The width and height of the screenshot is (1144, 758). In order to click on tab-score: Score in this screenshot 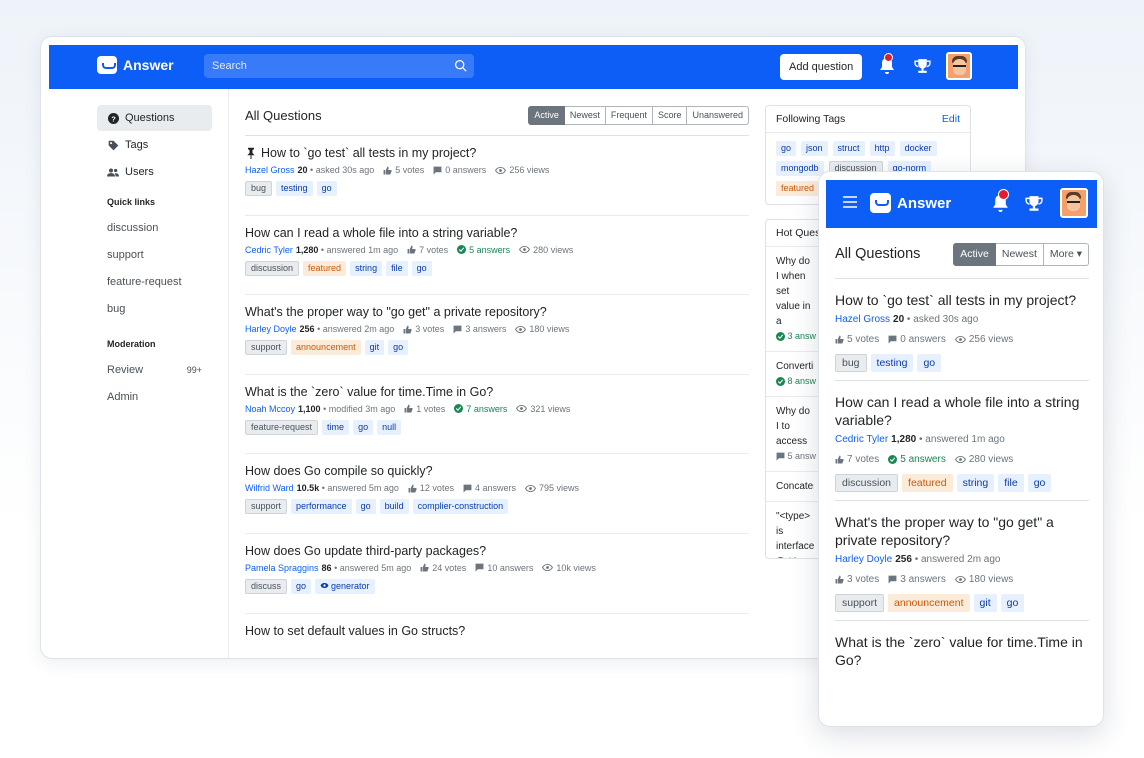, I will do `click(670, 115)`.